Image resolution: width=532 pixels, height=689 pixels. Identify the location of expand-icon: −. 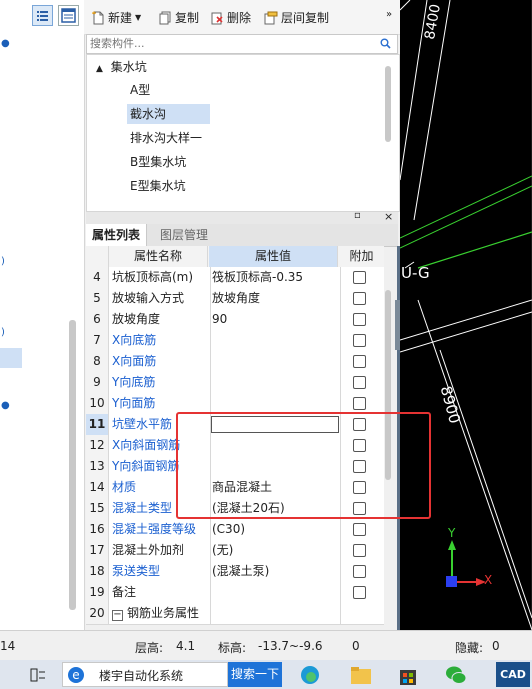
(117, 615).